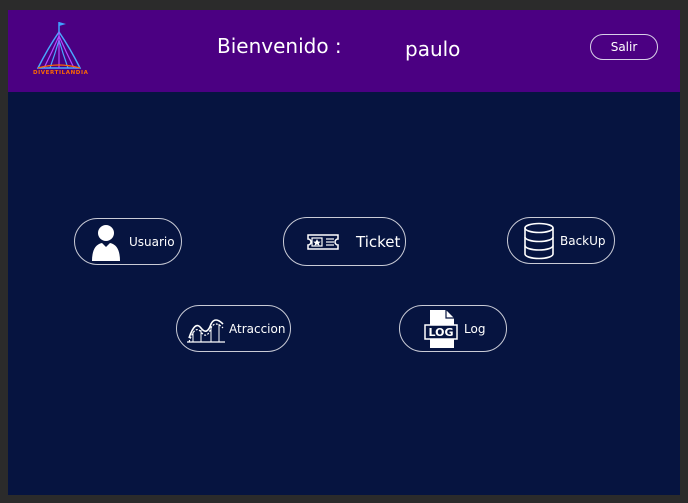 The height and width of the screenshot is (503, 688). What do you see at coordinates (624, 47) in the screenshot?
I see `logout-button: Salir` at bounding box center [624, 47].